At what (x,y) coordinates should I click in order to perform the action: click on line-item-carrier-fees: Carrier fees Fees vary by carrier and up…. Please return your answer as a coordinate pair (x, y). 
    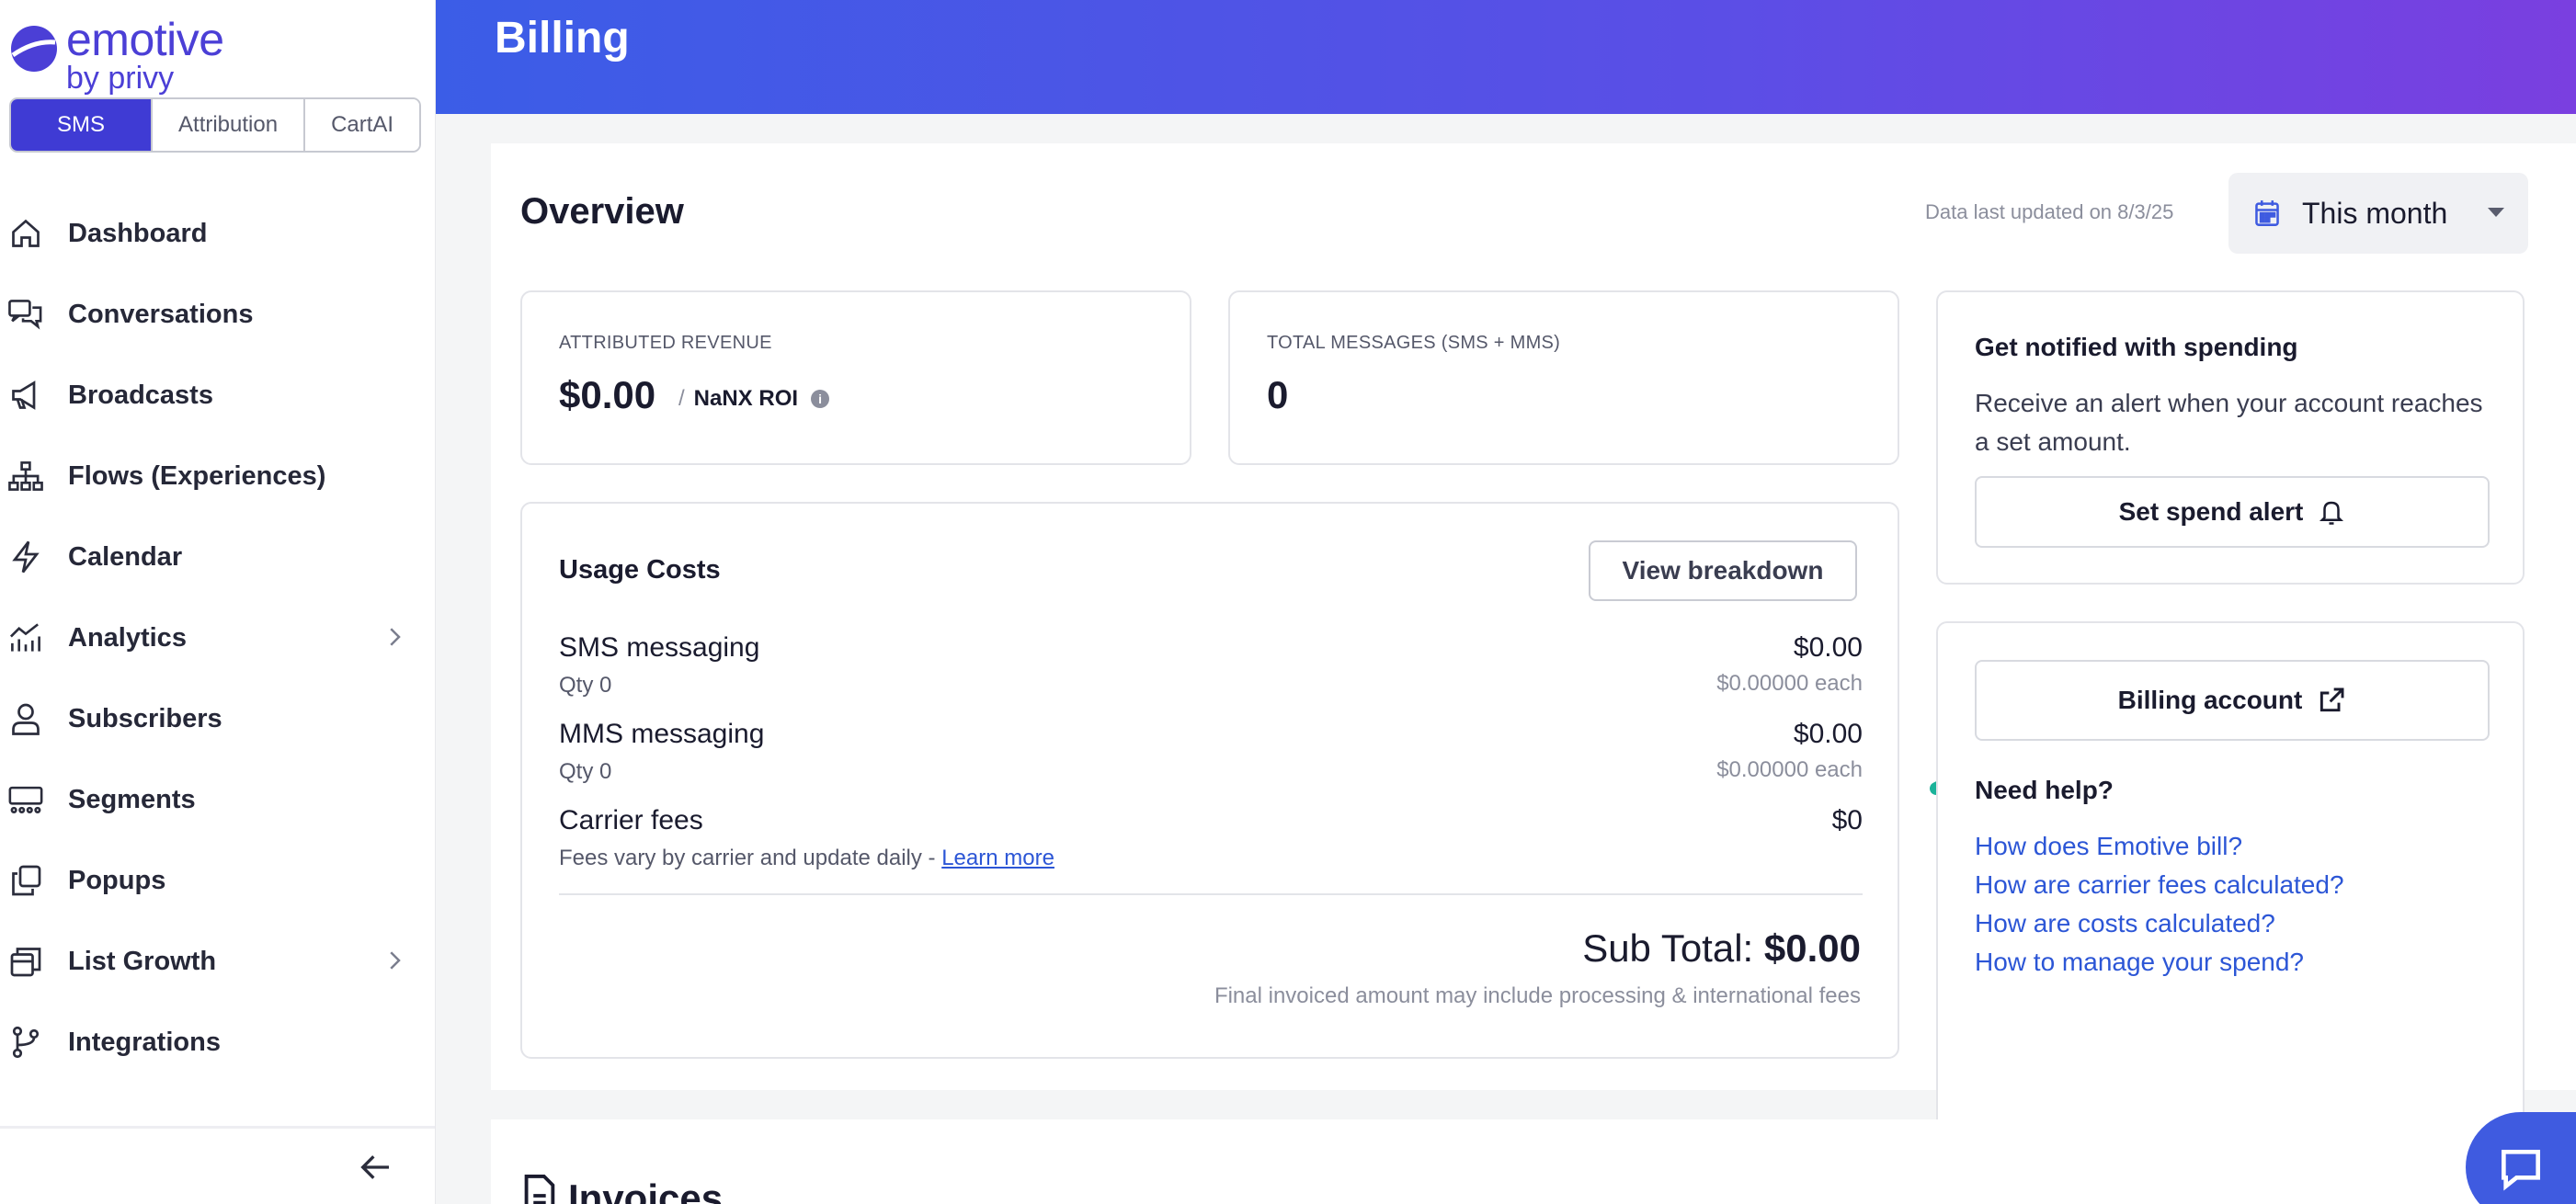
    Looking at the image, I should click on (1211, 838).